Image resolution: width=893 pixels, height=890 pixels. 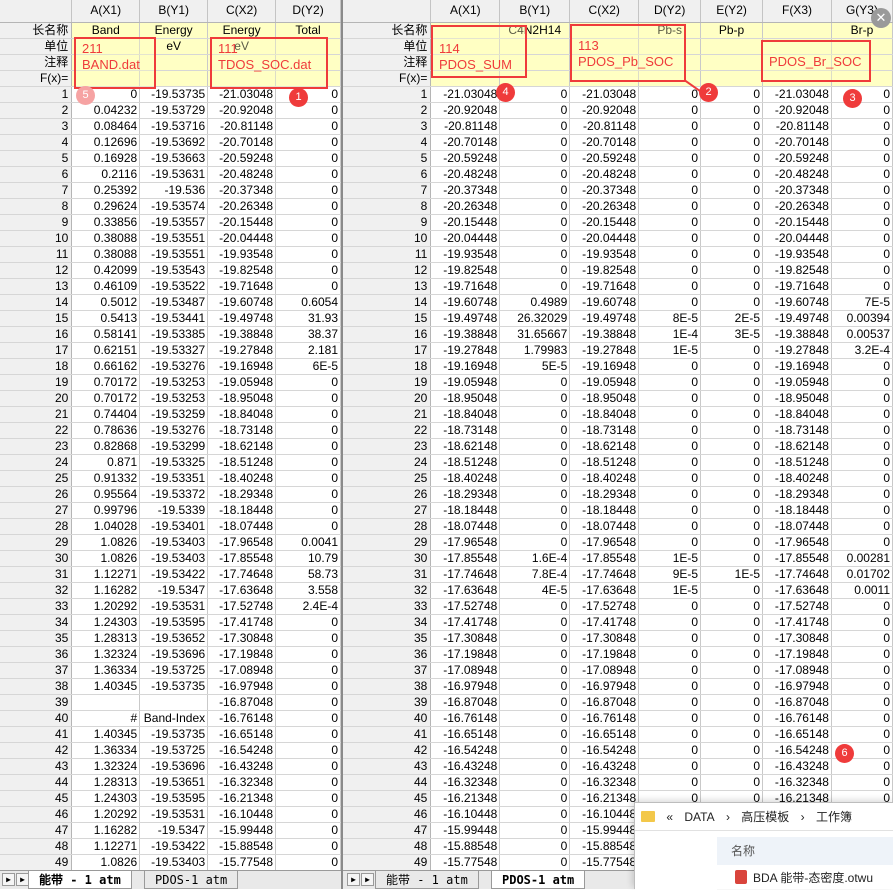 What do you see at coordinates (242, 238) in the screenshot?
I see `data-cell: -20.04448` at bounding box center [242, 238].